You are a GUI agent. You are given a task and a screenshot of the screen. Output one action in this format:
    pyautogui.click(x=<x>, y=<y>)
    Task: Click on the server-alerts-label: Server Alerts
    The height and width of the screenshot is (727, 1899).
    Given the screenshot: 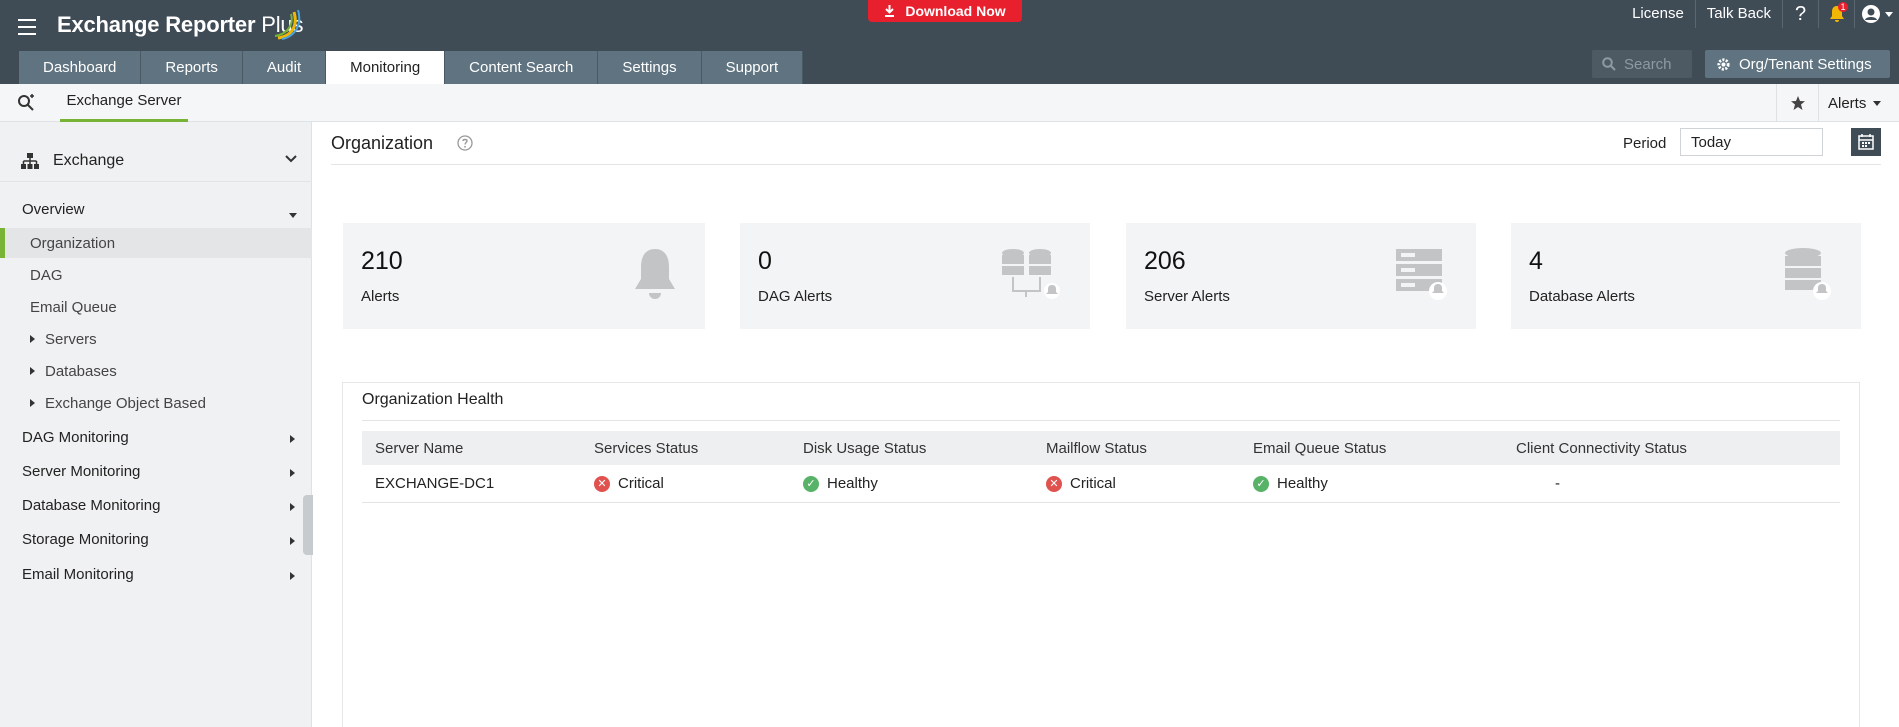 What is the action you would take?
    pyautogui.click(x=1187, y=296)
    